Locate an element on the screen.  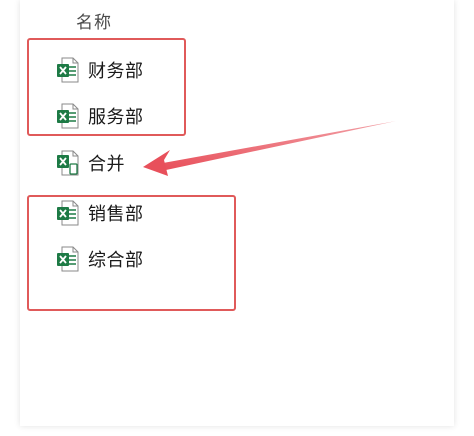
file-item-sales: 销售部 is located at coordinates (100, 213).